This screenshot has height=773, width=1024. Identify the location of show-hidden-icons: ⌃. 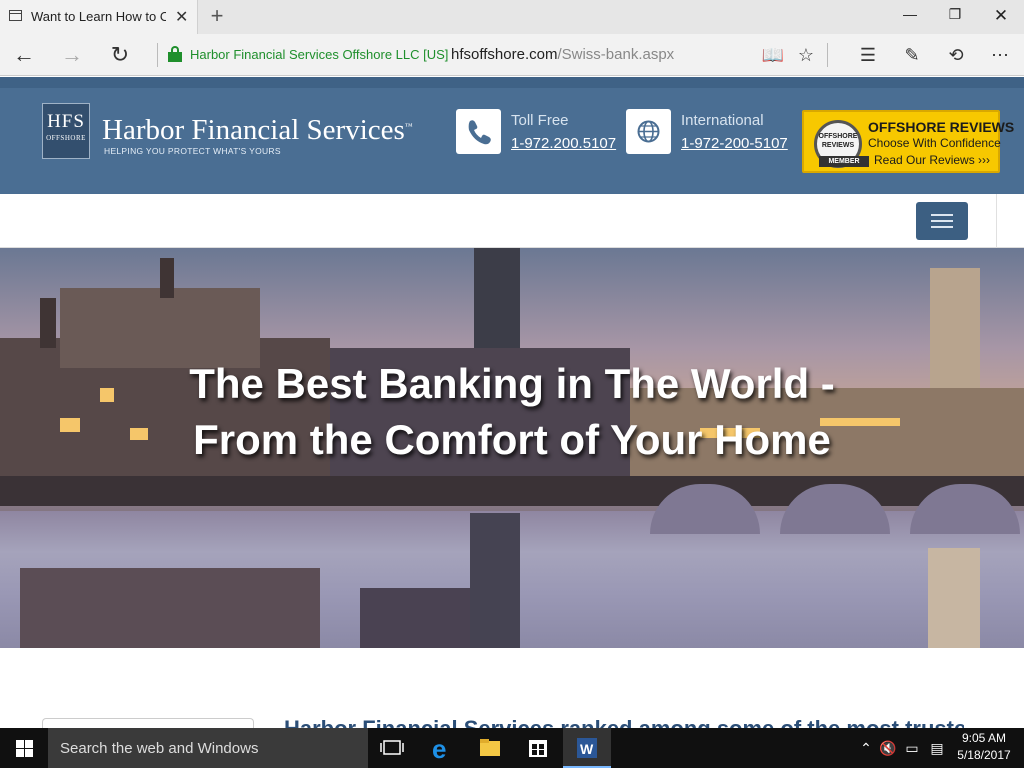
(866, 748).